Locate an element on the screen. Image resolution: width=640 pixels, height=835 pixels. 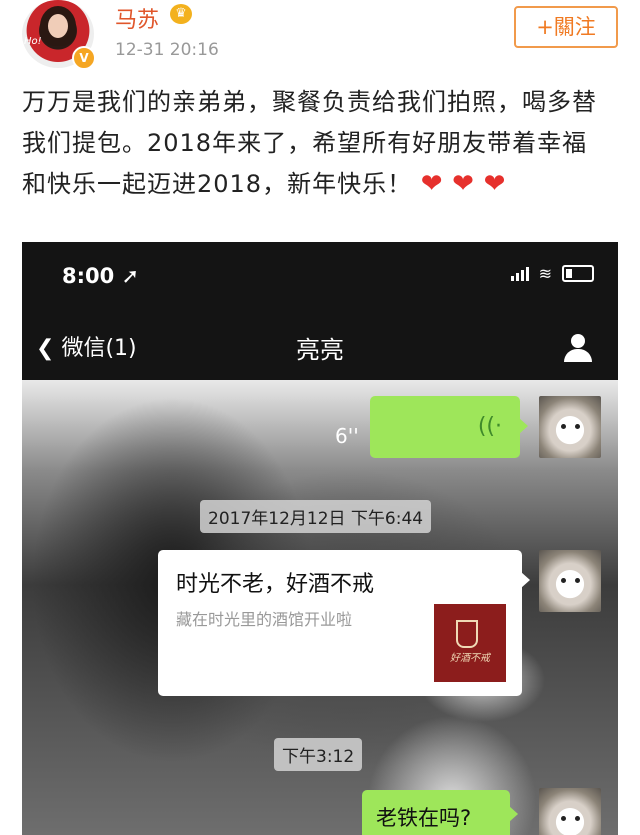
chat-timestamp: 下午3:12 is located at coordinates (318, 754).